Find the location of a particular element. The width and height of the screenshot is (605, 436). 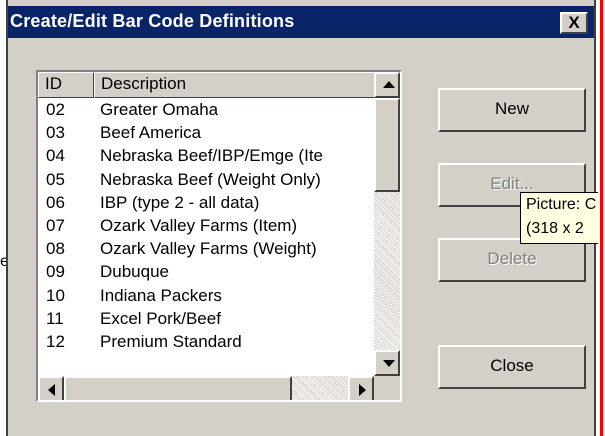

row-description: Nebraska Beef/IBP/Emge (Ite is located at coordinates (211, 156).